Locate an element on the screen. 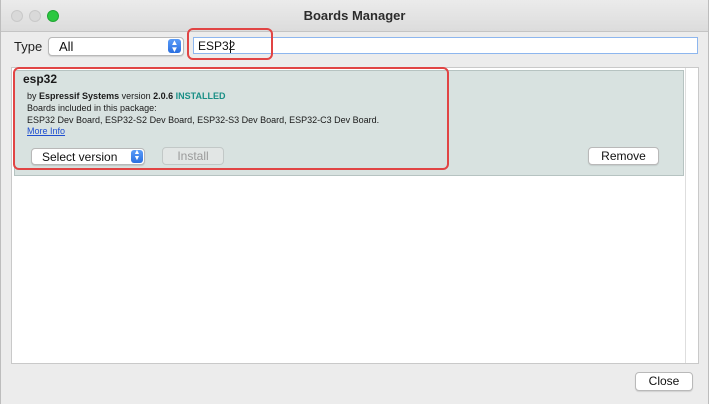  window-title: Boards Manager is located at coordinates (354, 15).